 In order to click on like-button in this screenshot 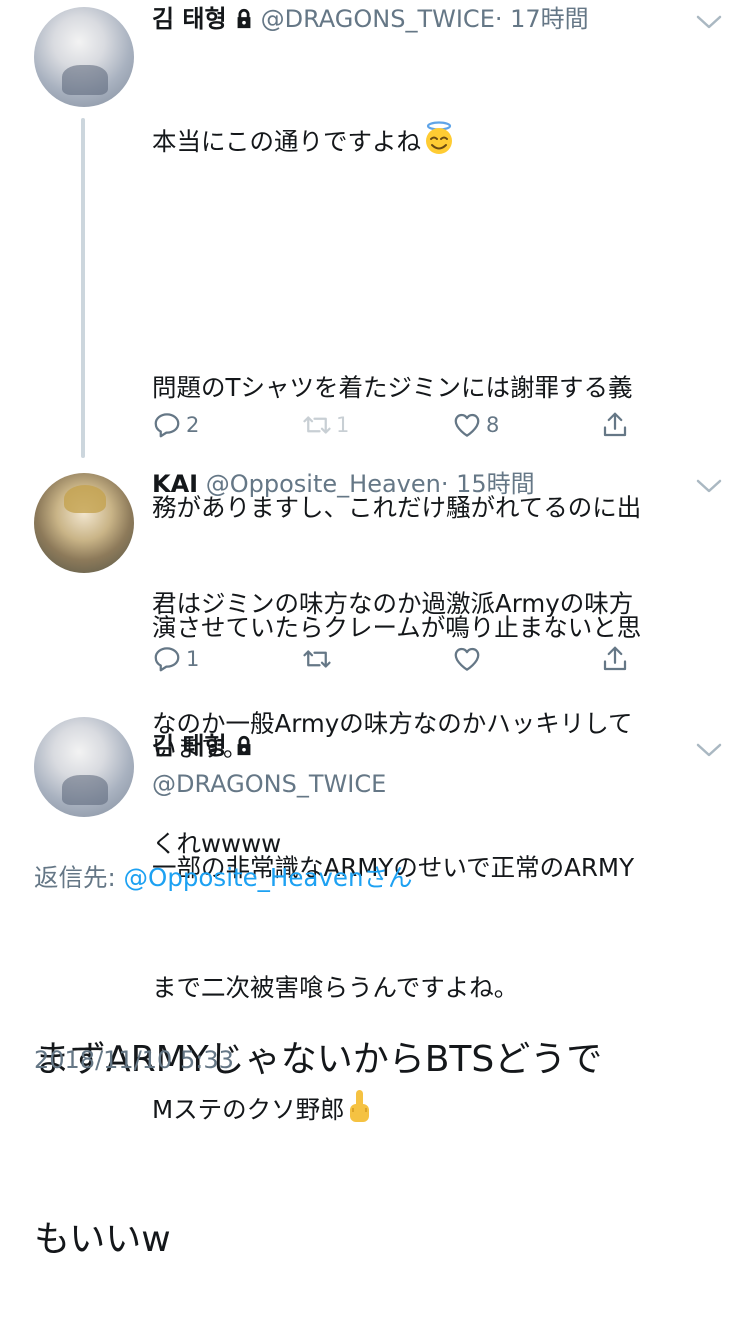, I will do `click(467, 659)`.